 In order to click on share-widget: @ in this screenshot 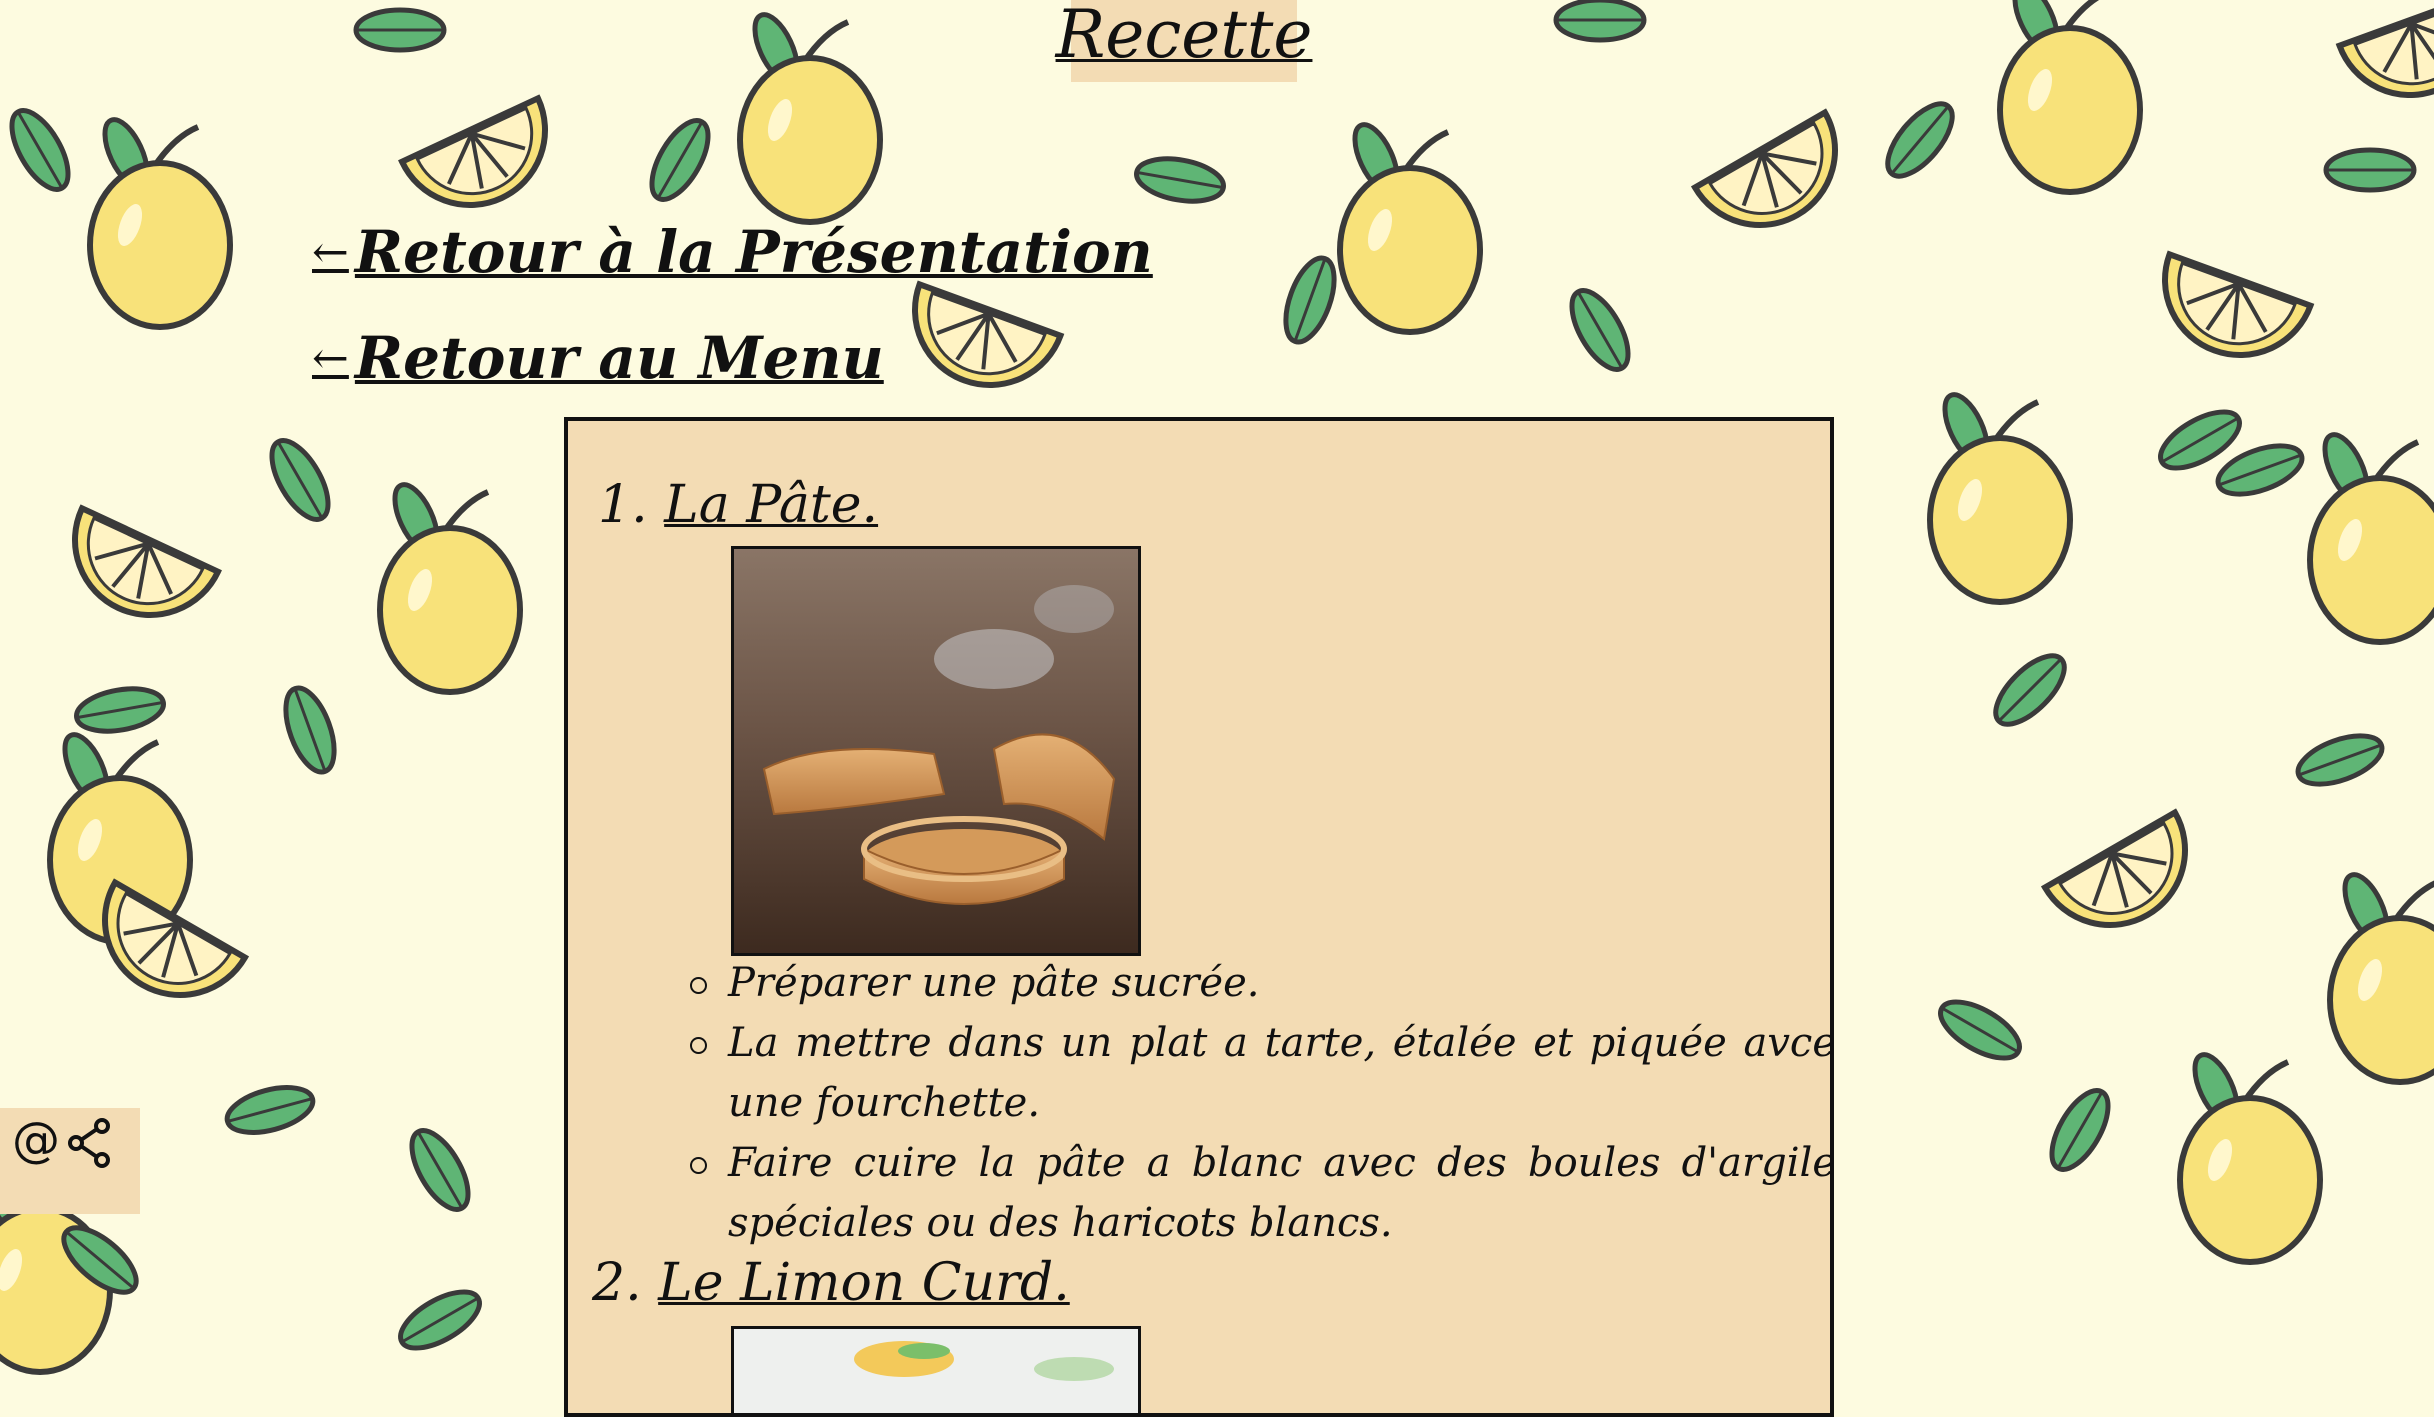, I will do `click(70, 1161)`.